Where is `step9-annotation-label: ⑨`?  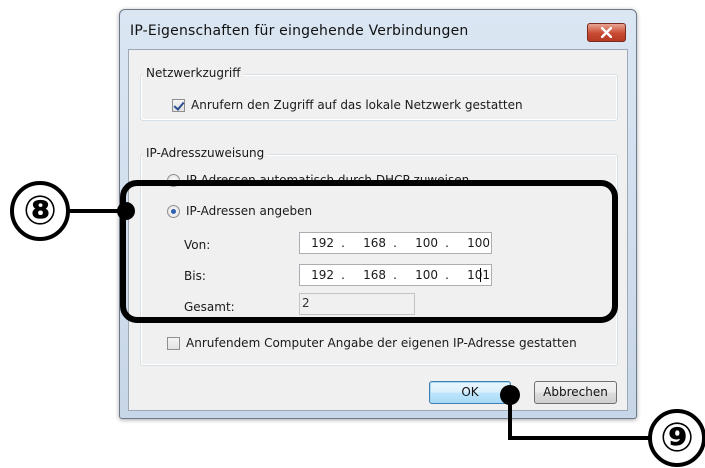
step9-annotation-label: ⑨ is located at coordinates (677, 438).